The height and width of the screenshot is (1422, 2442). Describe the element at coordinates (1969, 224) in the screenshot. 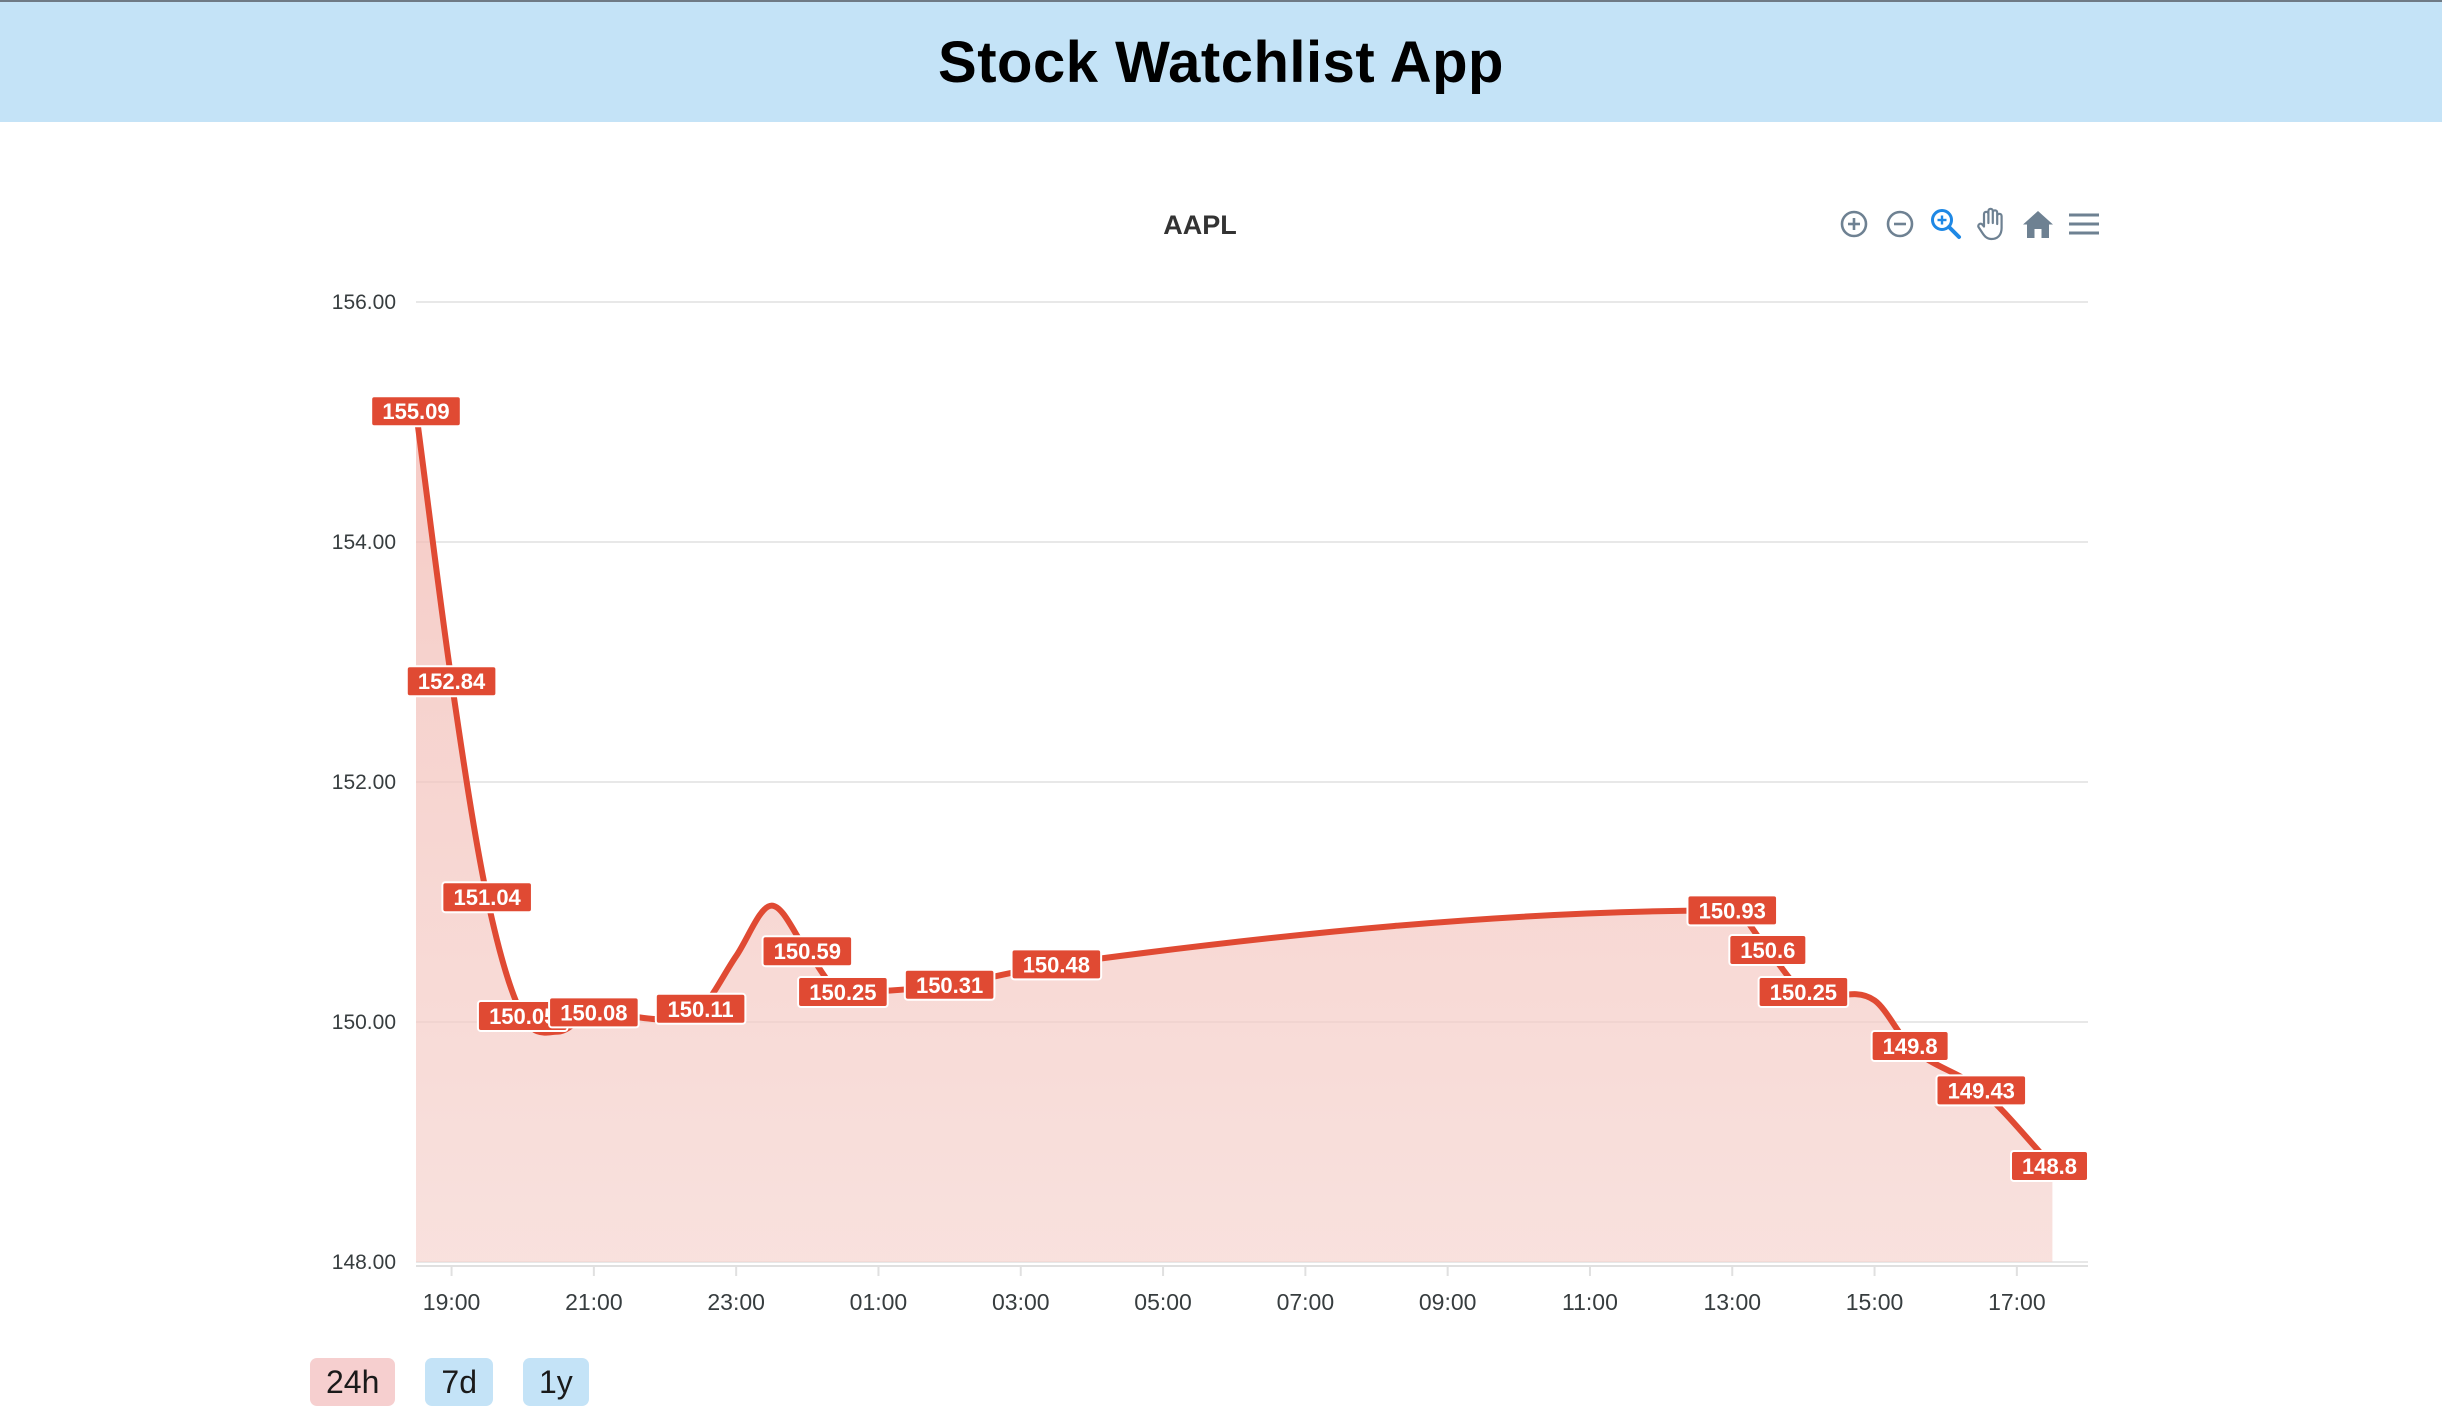

I see `chart-toolbar` at that location.